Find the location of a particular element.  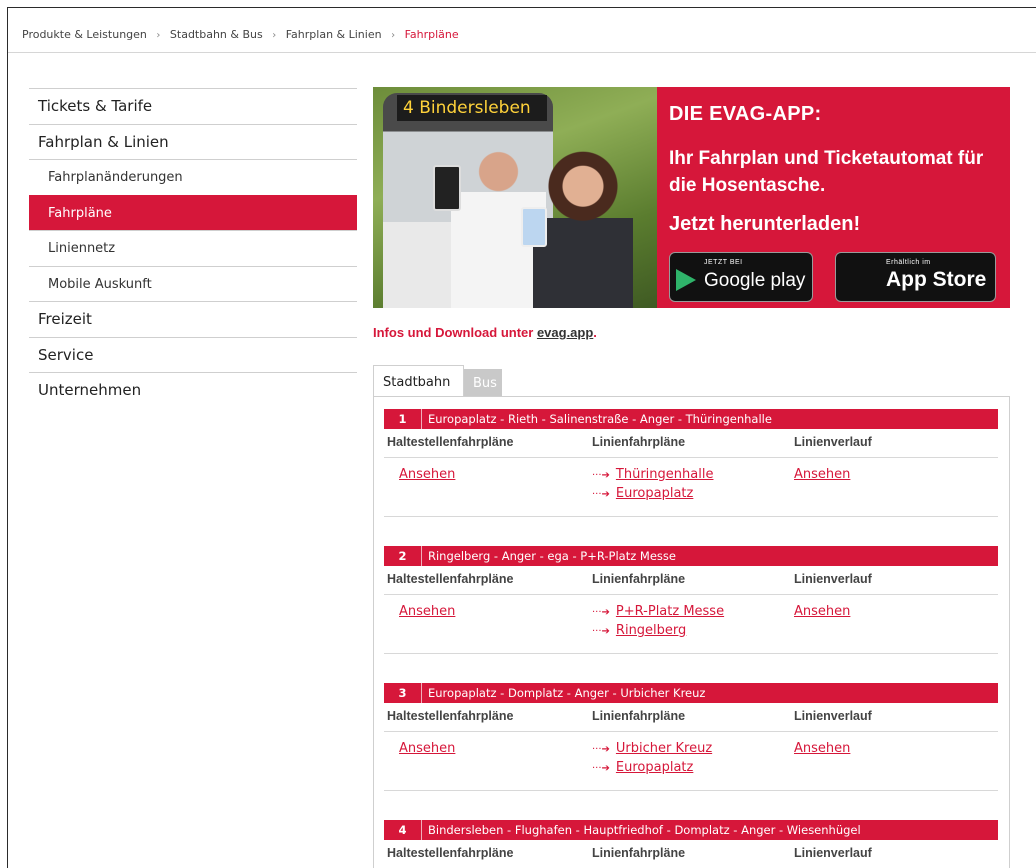

direction-item: ···➔ Urbicher Kreuz is located at coordinates (652, 750).